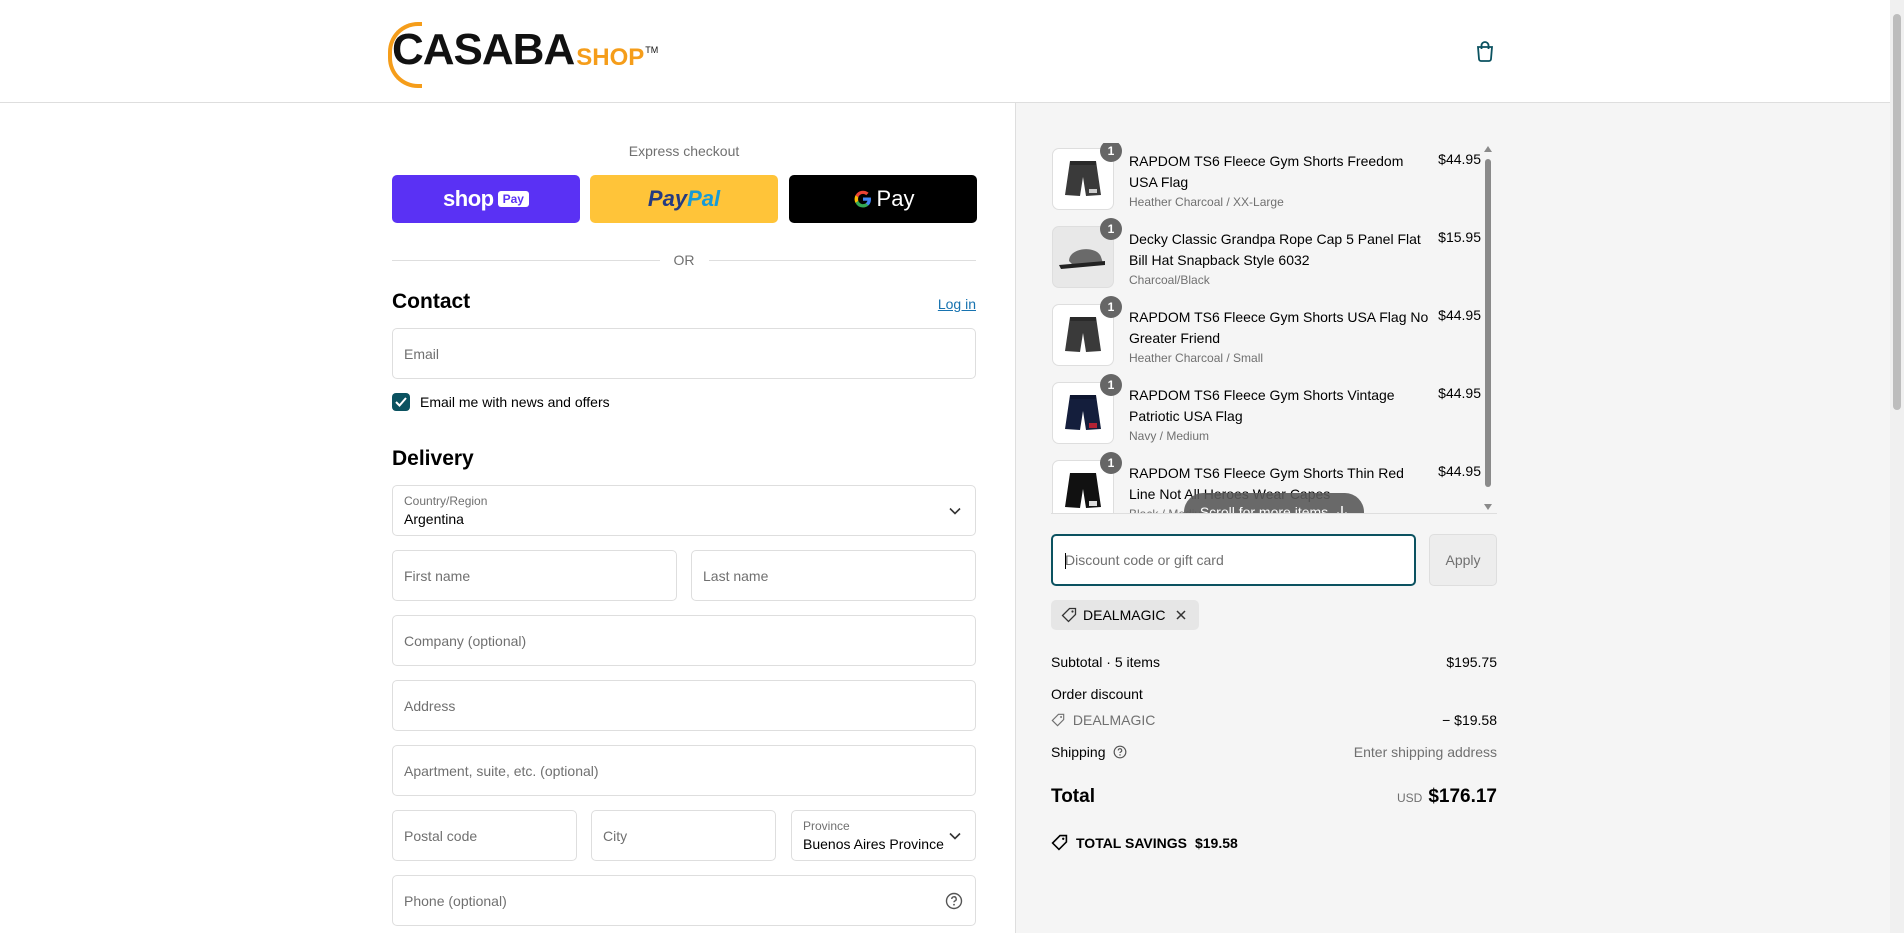  What do you see at coordinates (484, 835) in the screenshot?
I see `postal-code-field: Postal code` at bounding box center [484, 835].